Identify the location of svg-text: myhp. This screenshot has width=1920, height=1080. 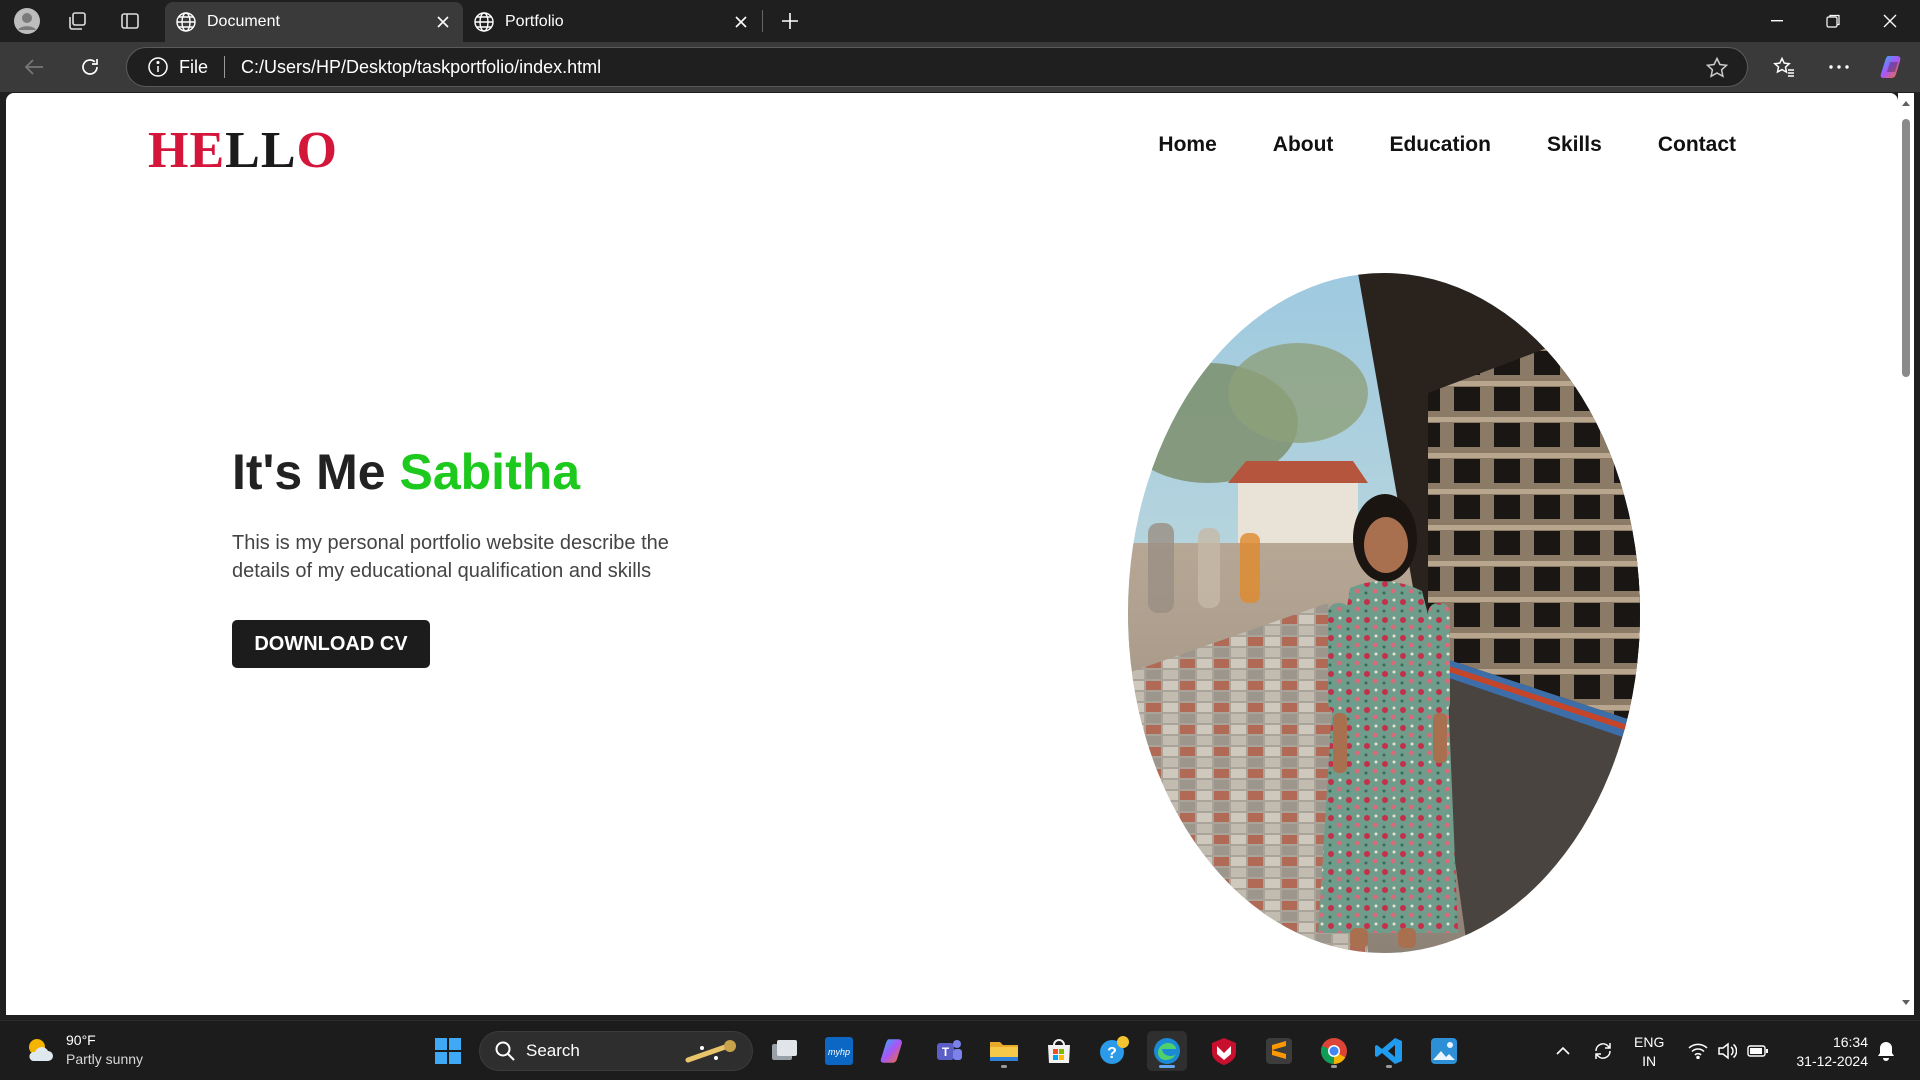
(839, 1052).